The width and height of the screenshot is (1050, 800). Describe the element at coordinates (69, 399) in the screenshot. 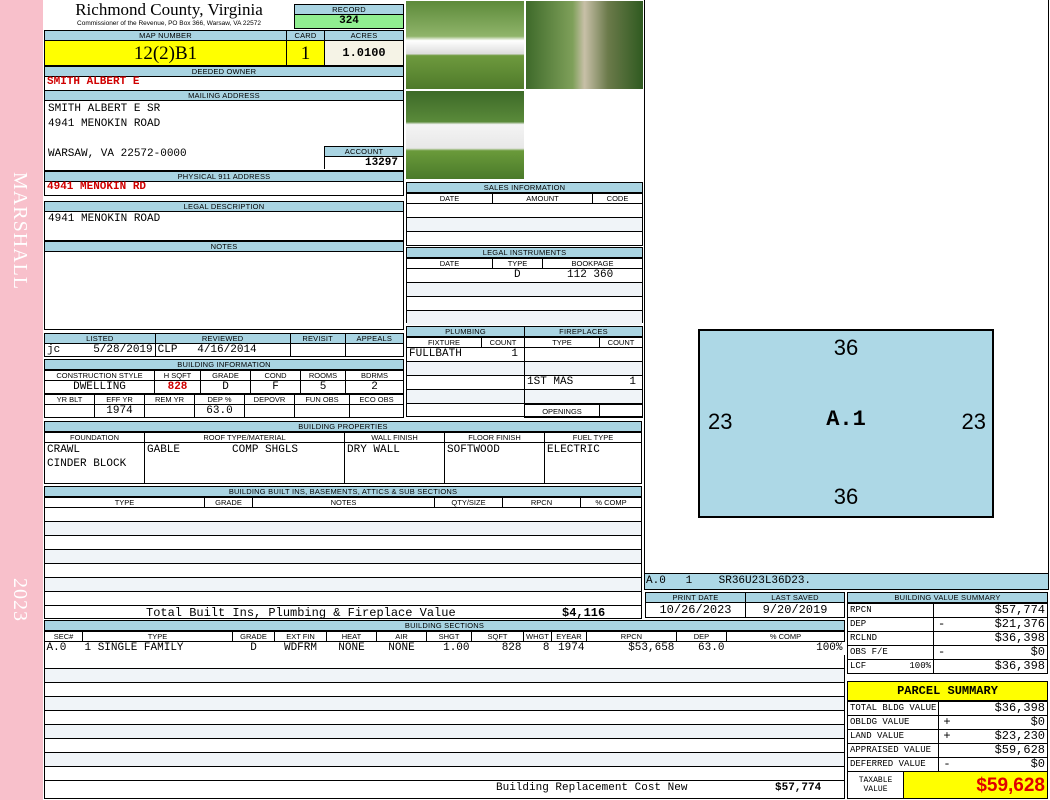

I see `col-header: YR BLT` at that location.